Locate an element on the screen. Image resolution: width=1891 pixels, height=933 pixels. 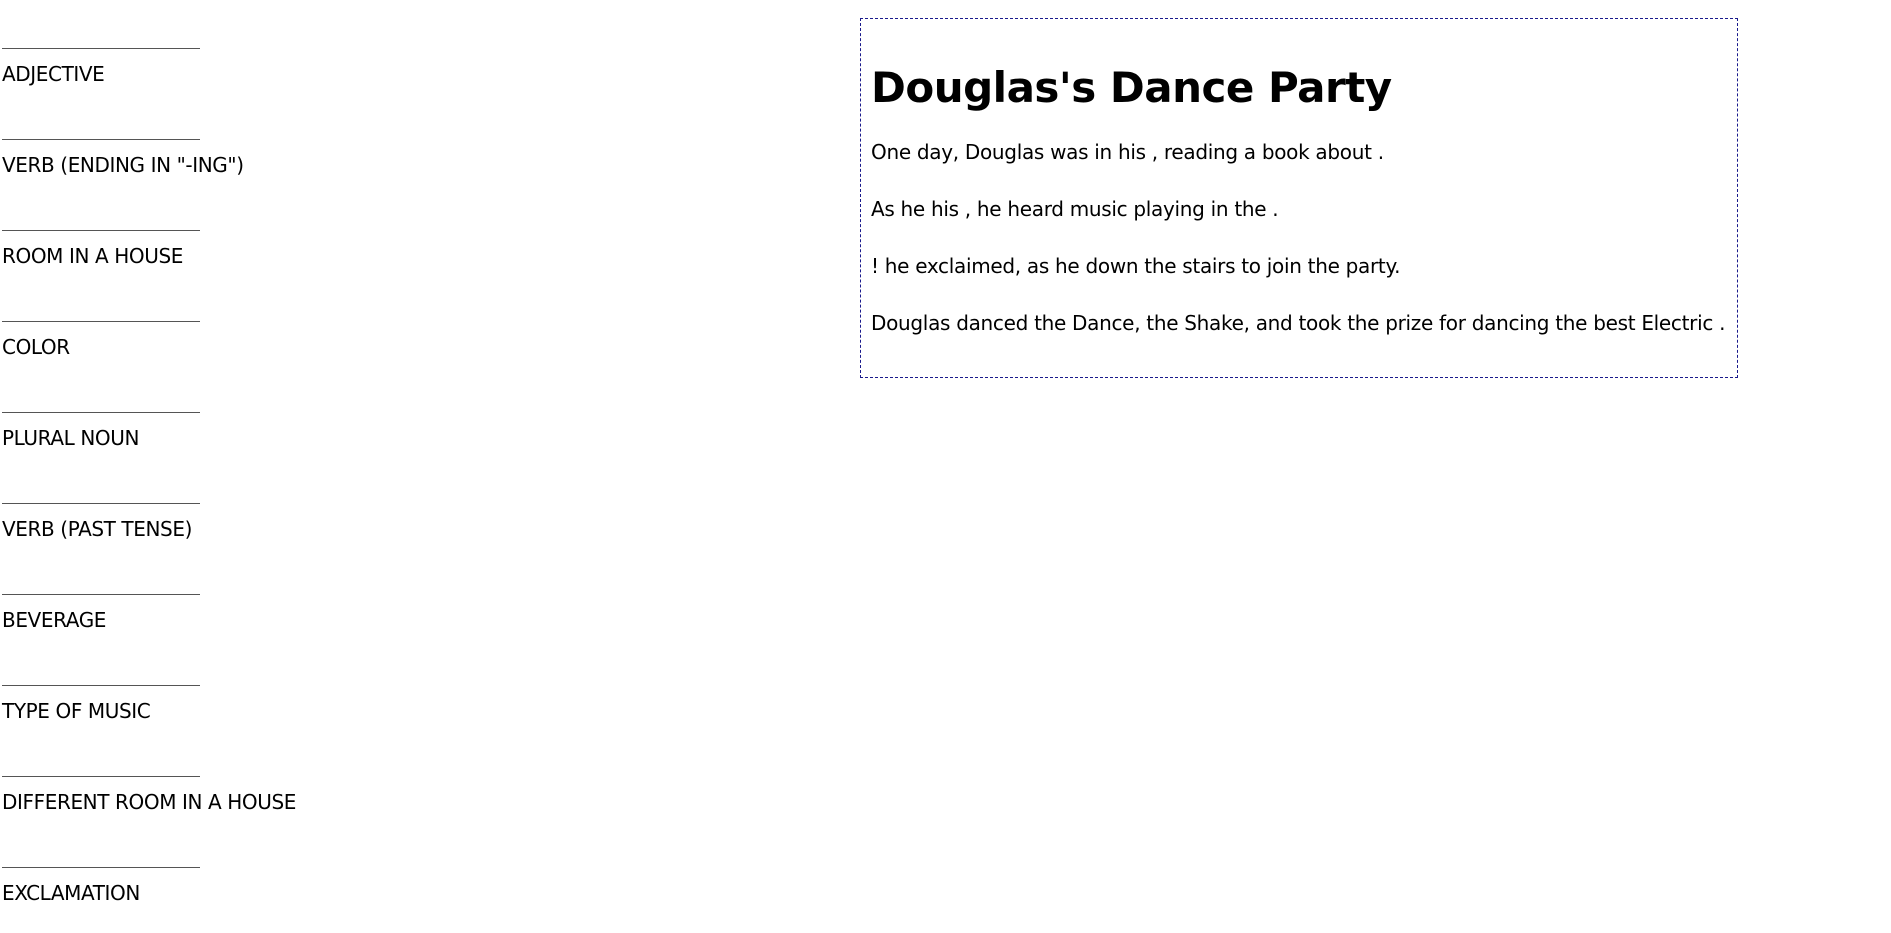
blank-label: EXCLAMATION is located at coordinates (71, 893).